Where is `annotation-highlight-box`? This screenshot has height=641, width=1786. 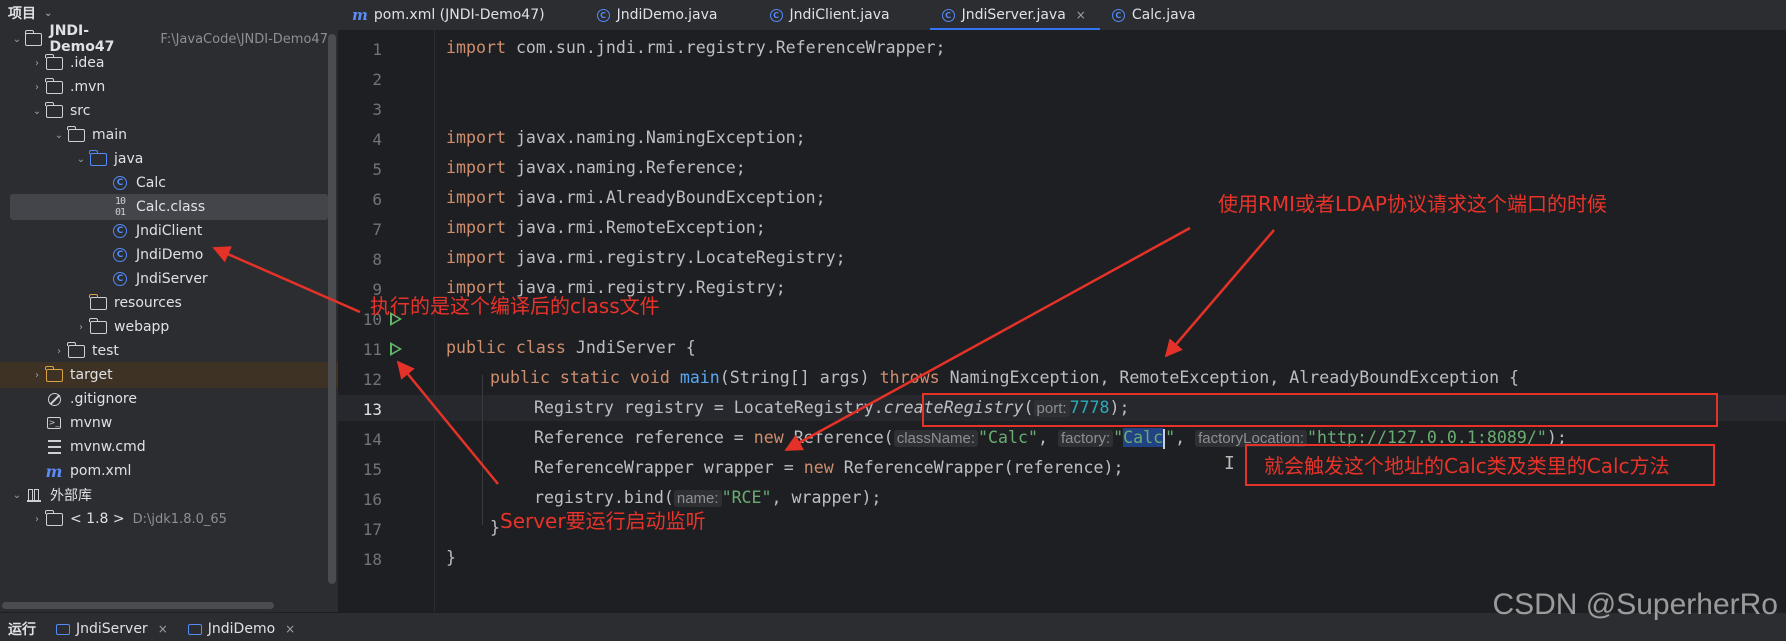
annotation-highlight-box is located at coordinates (1320, 410).